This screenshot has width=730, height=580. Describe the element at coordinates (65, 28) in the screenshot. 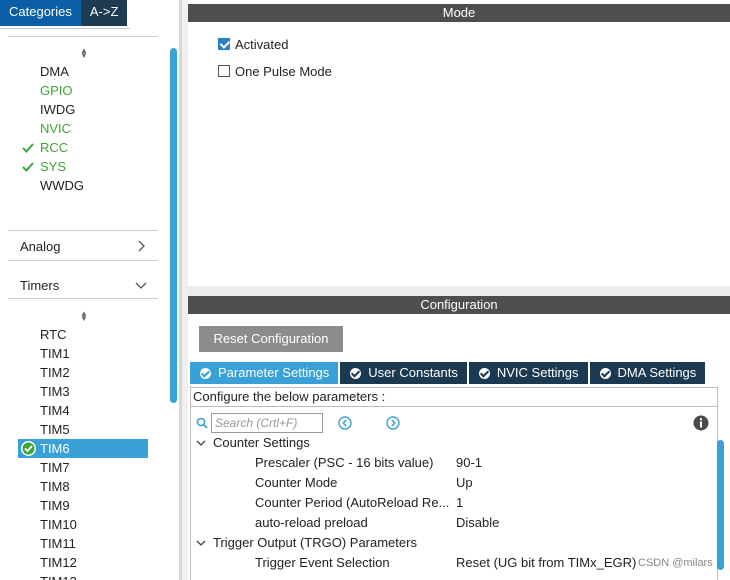

I see `tabs-divider` at that location.